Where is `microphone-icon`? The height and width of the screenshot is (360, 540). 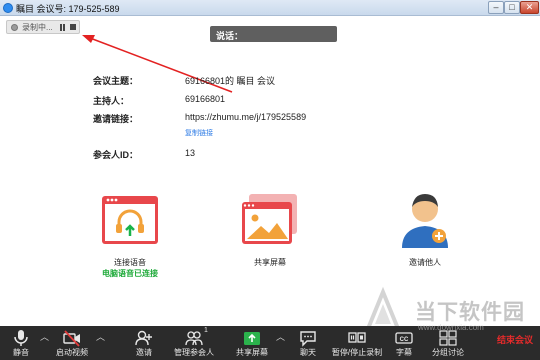 microphone-icon is located at coordinates (21, 338).